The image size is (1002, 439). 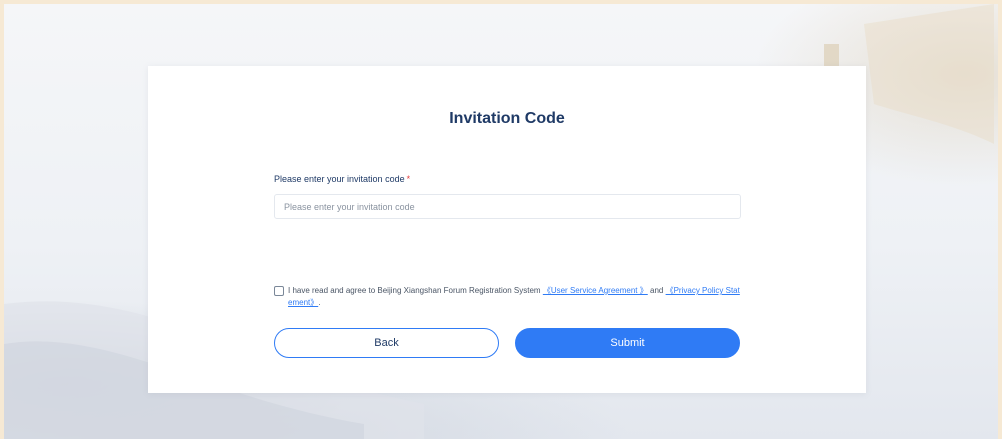 I want to click on page-title: Invitation Code, so click(x=507, y=118).